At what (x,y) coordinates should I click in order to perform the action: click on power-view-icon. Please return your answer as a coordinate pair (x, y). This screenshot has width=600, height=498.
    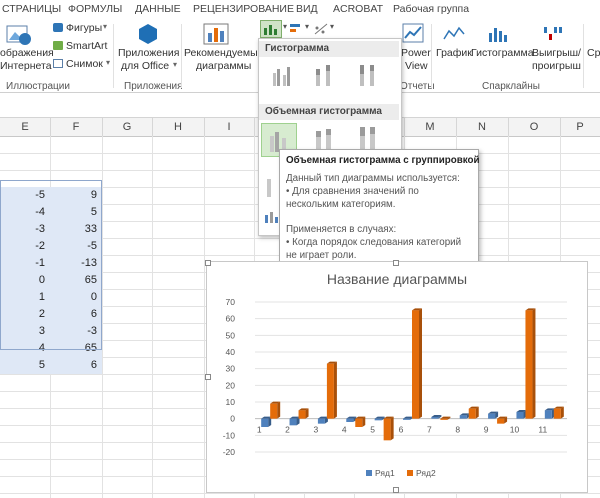
    Looking at the image, I should click on (413, 33).